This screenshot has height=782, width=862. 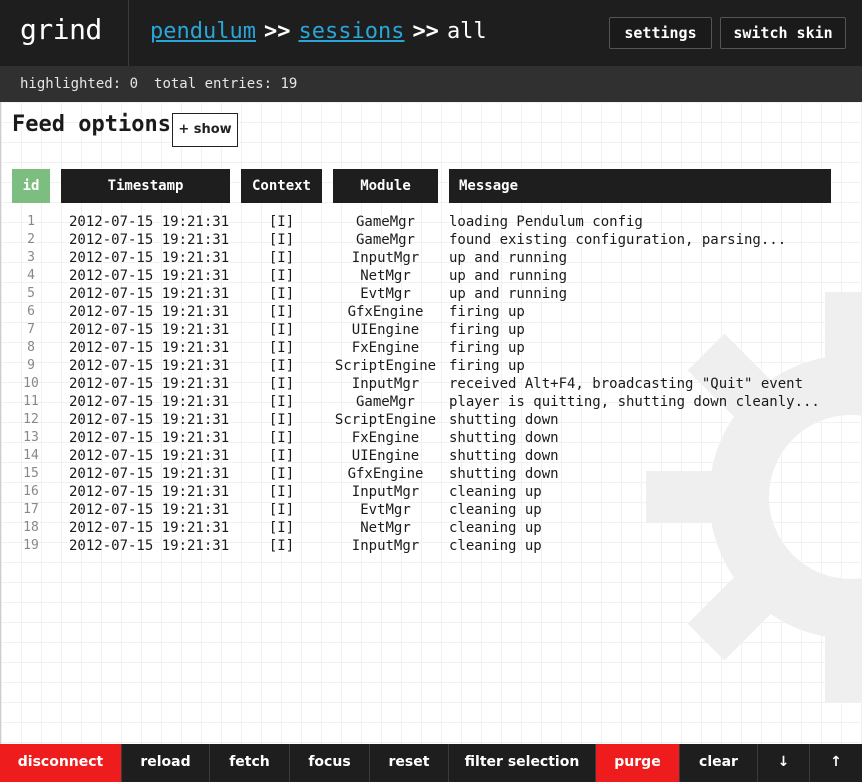 What do you see at coordinates (719, 763) in the screenshot?
I see `clear-button: clear` at bounding box center [719, 763].